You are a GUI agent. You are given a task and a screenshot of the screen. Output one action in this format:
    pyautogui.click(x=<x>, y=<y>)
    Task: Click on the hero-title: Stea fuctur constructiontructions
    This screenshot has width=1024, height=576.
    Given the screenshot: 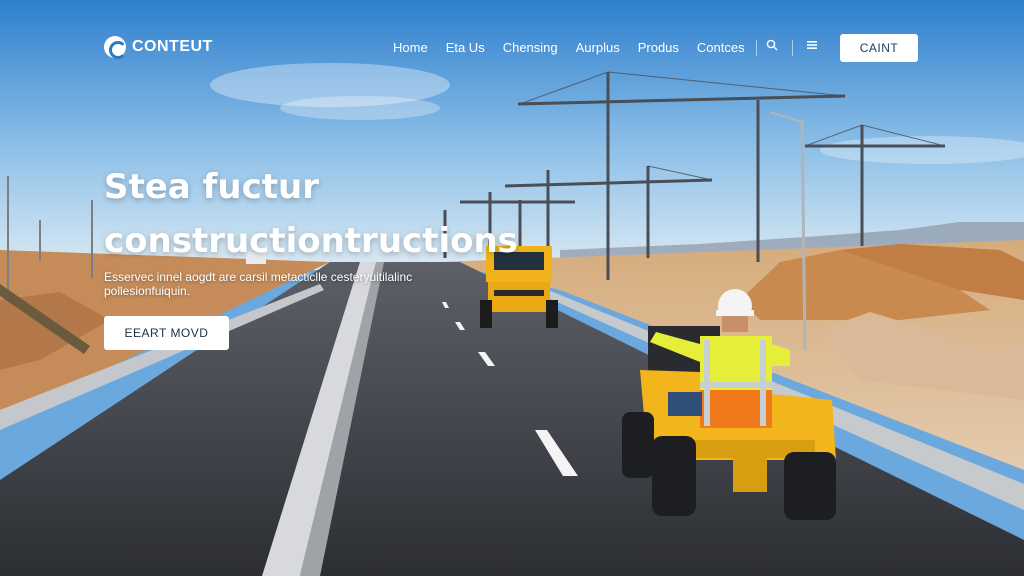 What is the action you would take?
    pyautogui.click(x=311, y=214)
    